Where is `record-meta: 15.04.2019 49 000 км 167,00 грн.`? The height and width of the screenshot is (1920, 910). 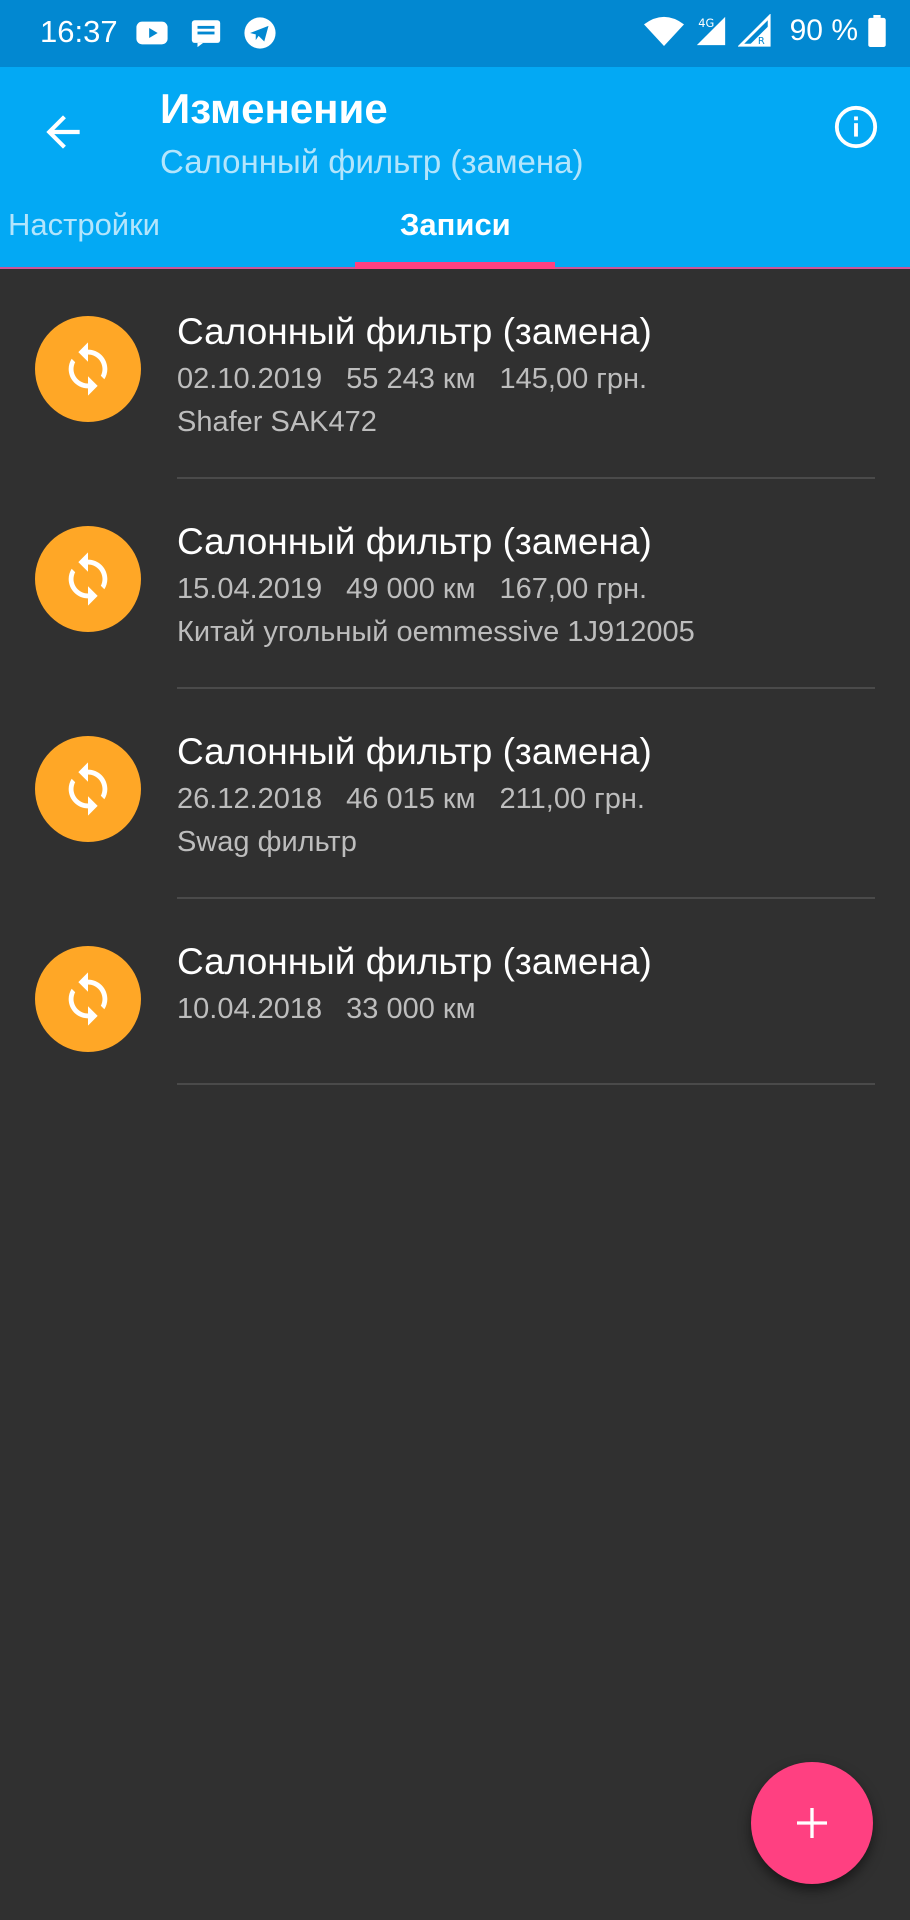 record-meta: 15.04.2019 49 000 км 167,00 грн. is located at coordinates (412, 589).